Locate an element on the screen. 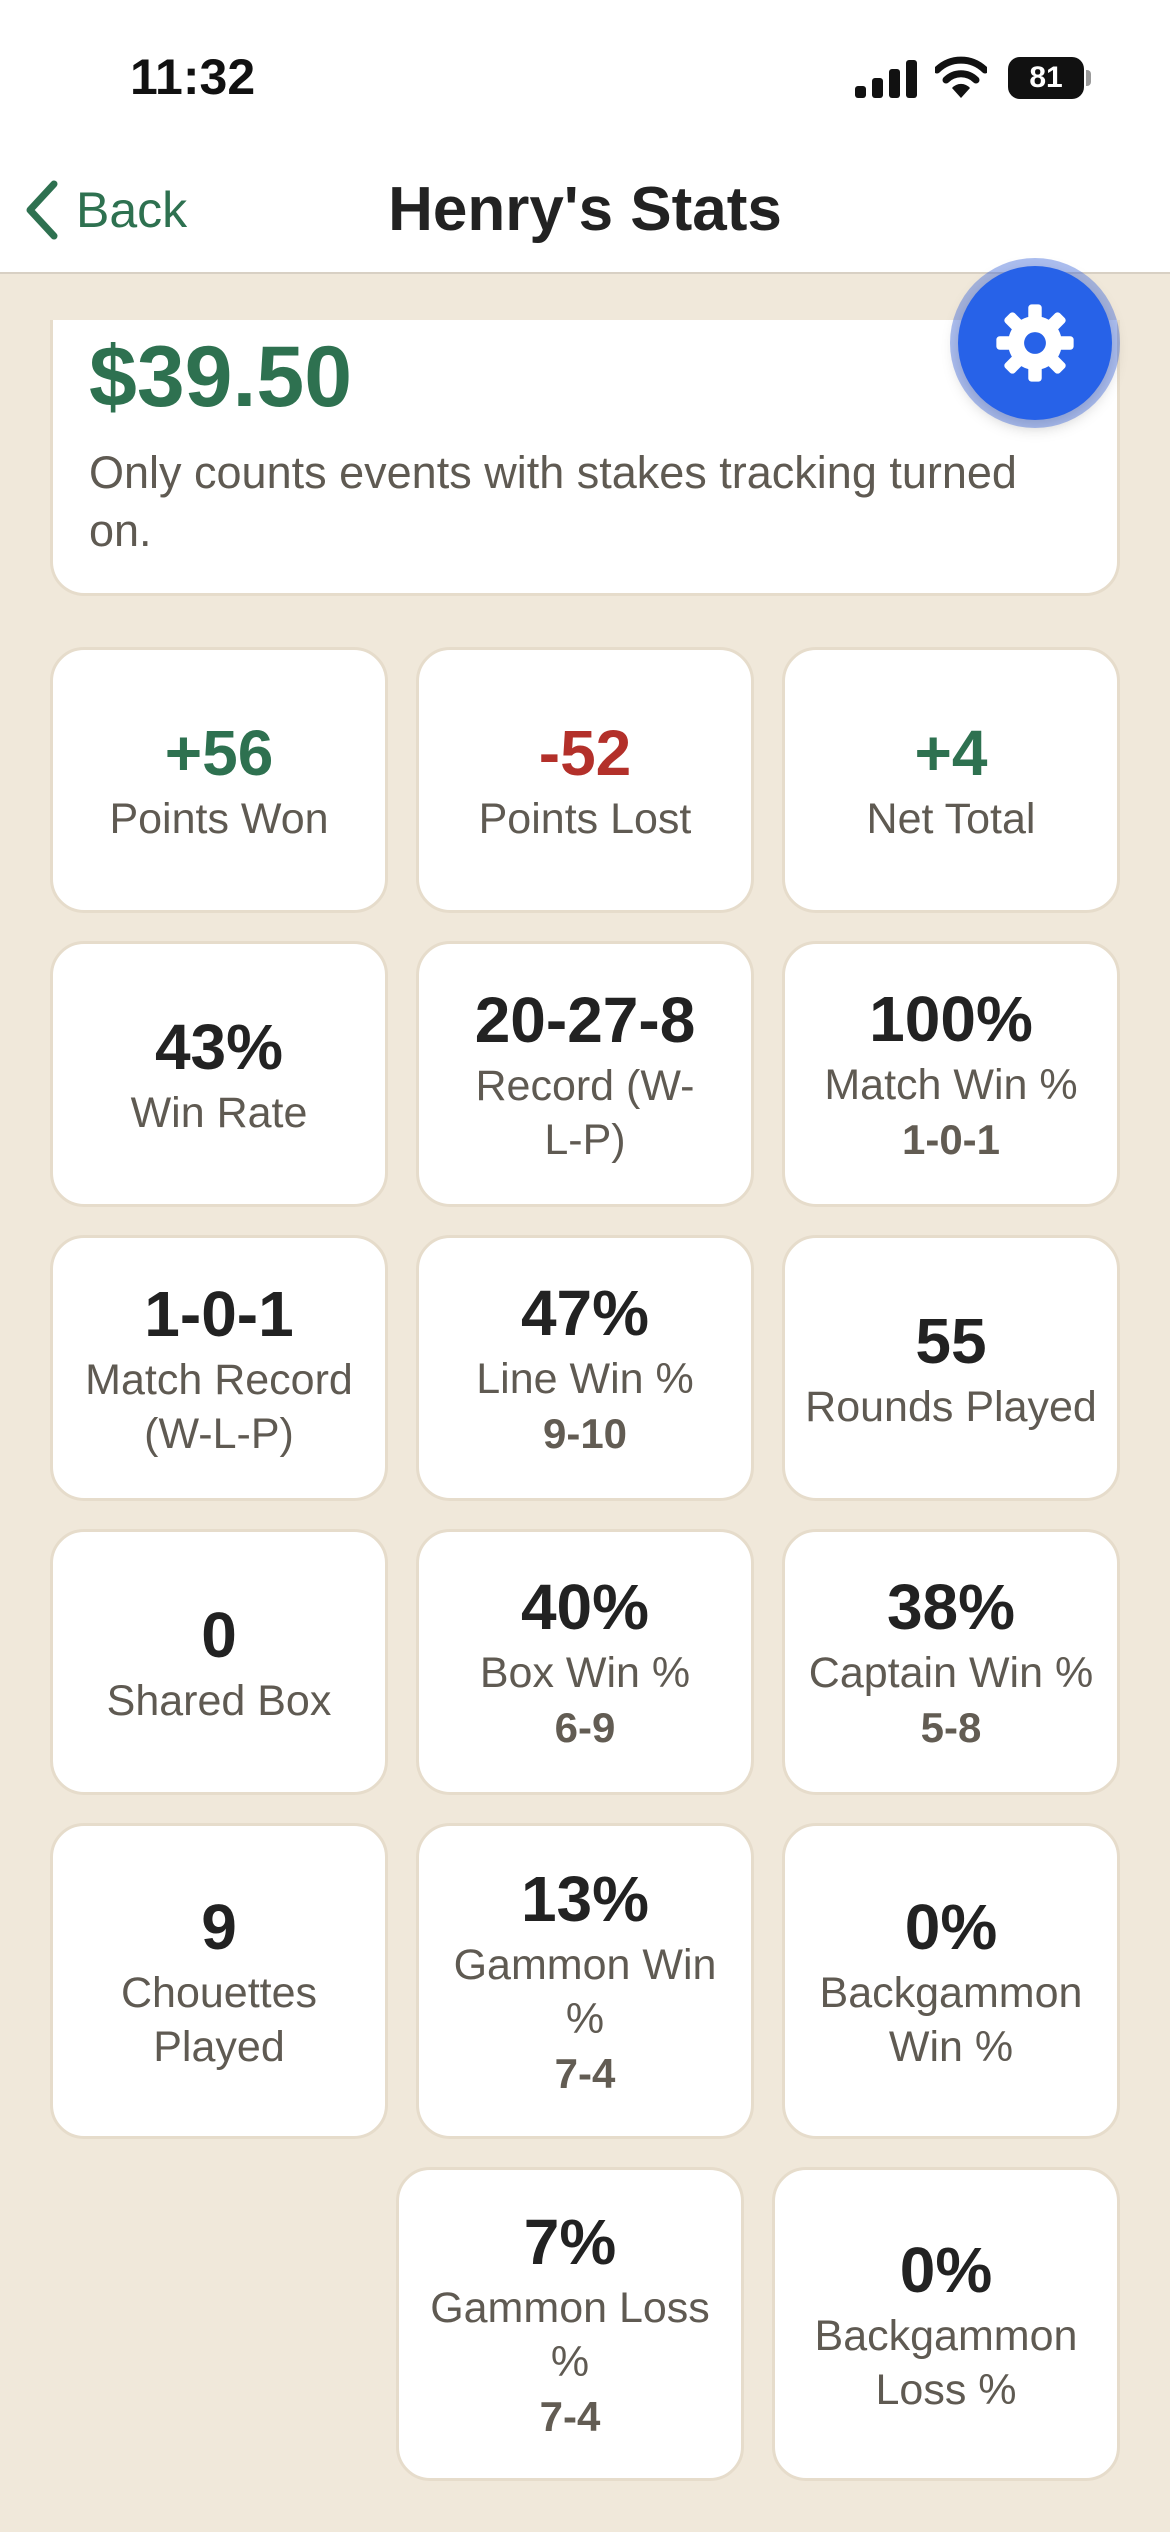  stat-points-won: +56 Points Won is located at coordinates (219, 780).